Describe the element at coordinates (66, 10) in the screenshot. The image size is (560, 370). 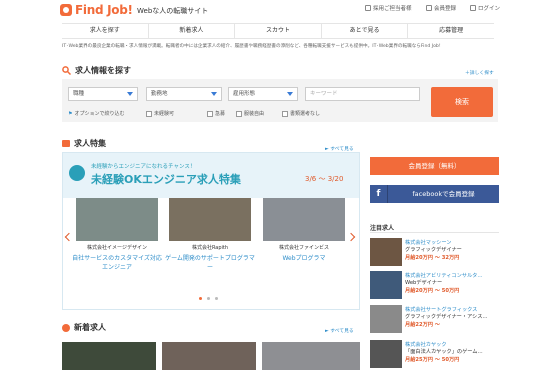
I see `logo-icon` at that location.